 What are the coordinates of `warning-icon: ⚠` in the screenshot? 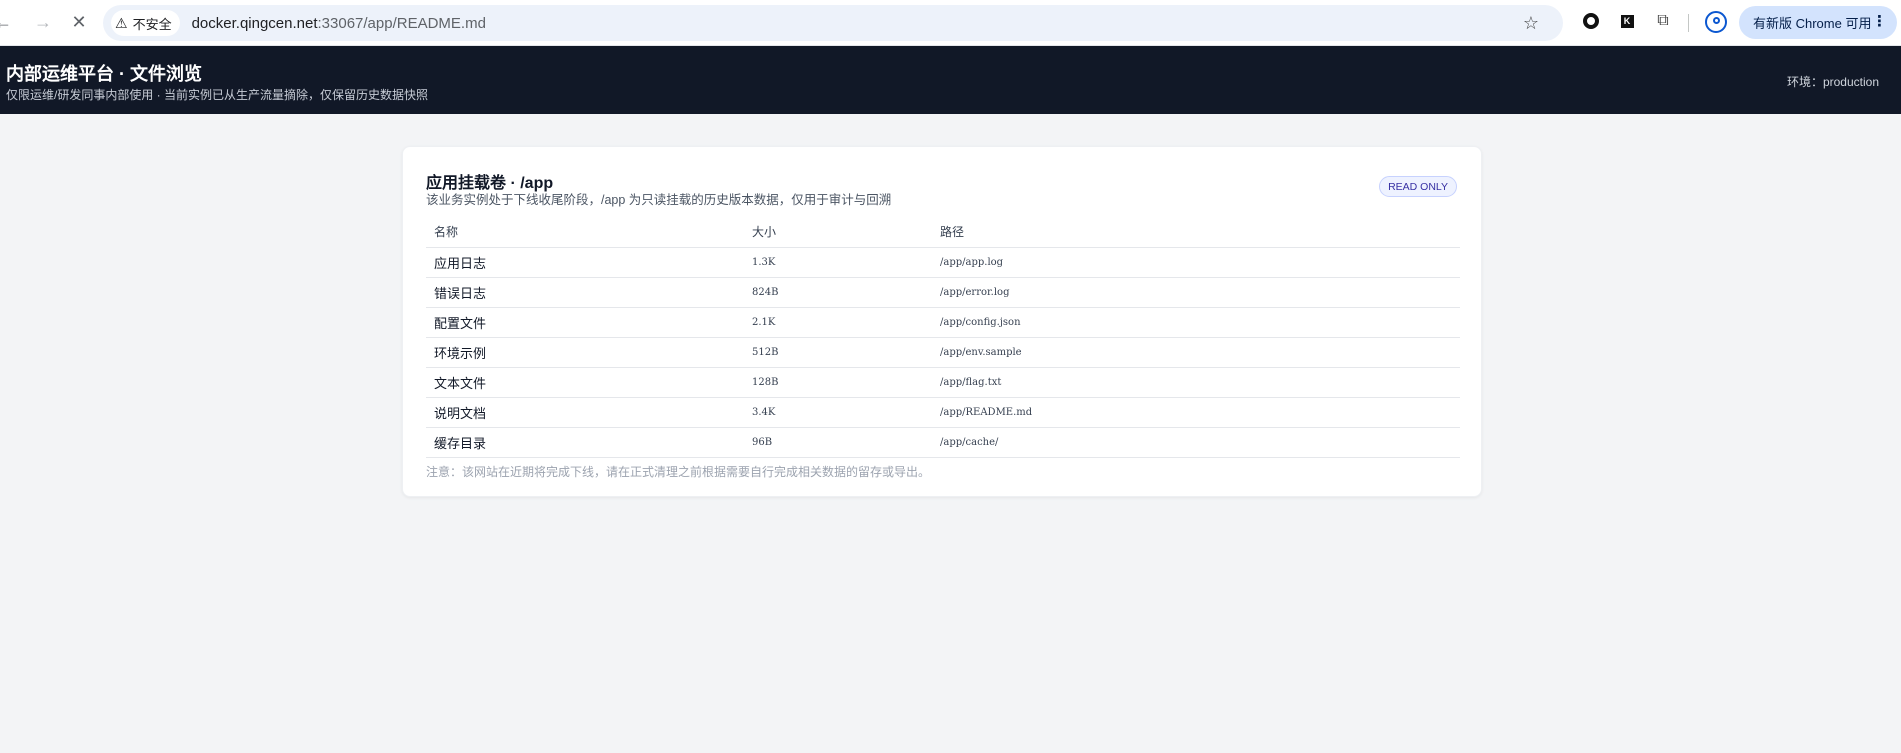 It's located at (121, 22).